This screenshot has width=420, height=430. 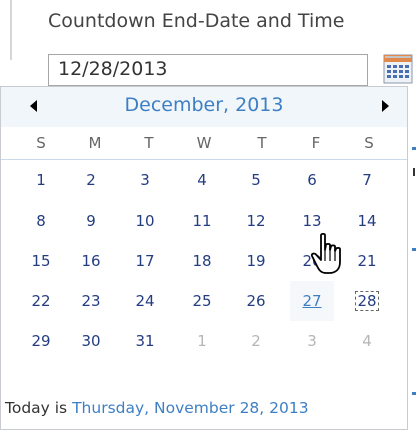 I want to click on day-number: 19, so click(x=256, y=261).